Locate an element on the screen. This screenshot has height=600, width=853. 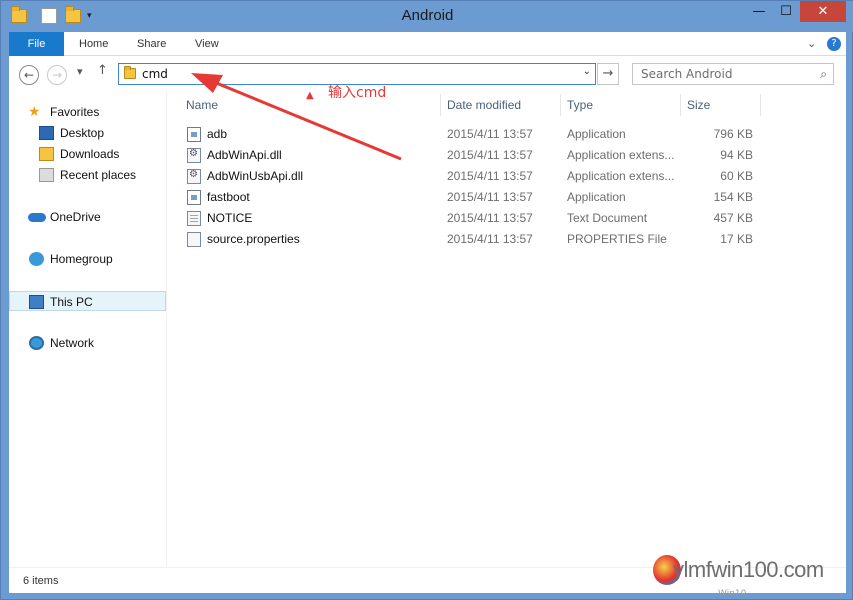
watermark-url: ylmfwin100.com is located at coordinates (748, 569).